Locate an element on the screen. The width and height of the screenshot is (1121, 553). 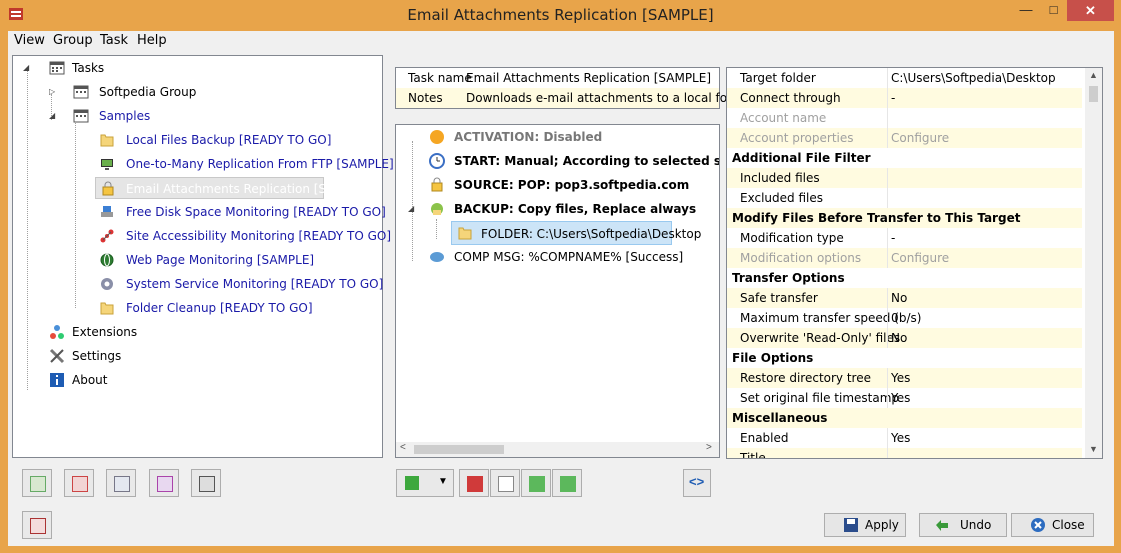
run-task-button is located at coordinates (206, 483).